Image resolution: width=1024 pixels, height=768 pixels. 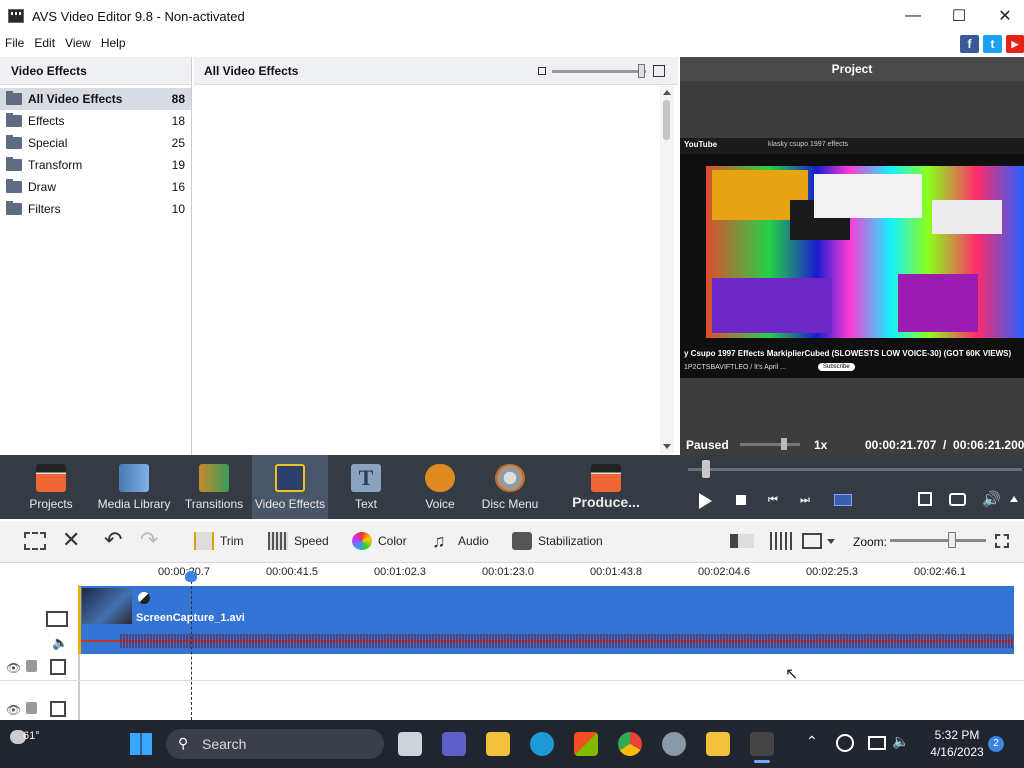 I want to click on redo-icon: ↷, so click(x=149, y=540).